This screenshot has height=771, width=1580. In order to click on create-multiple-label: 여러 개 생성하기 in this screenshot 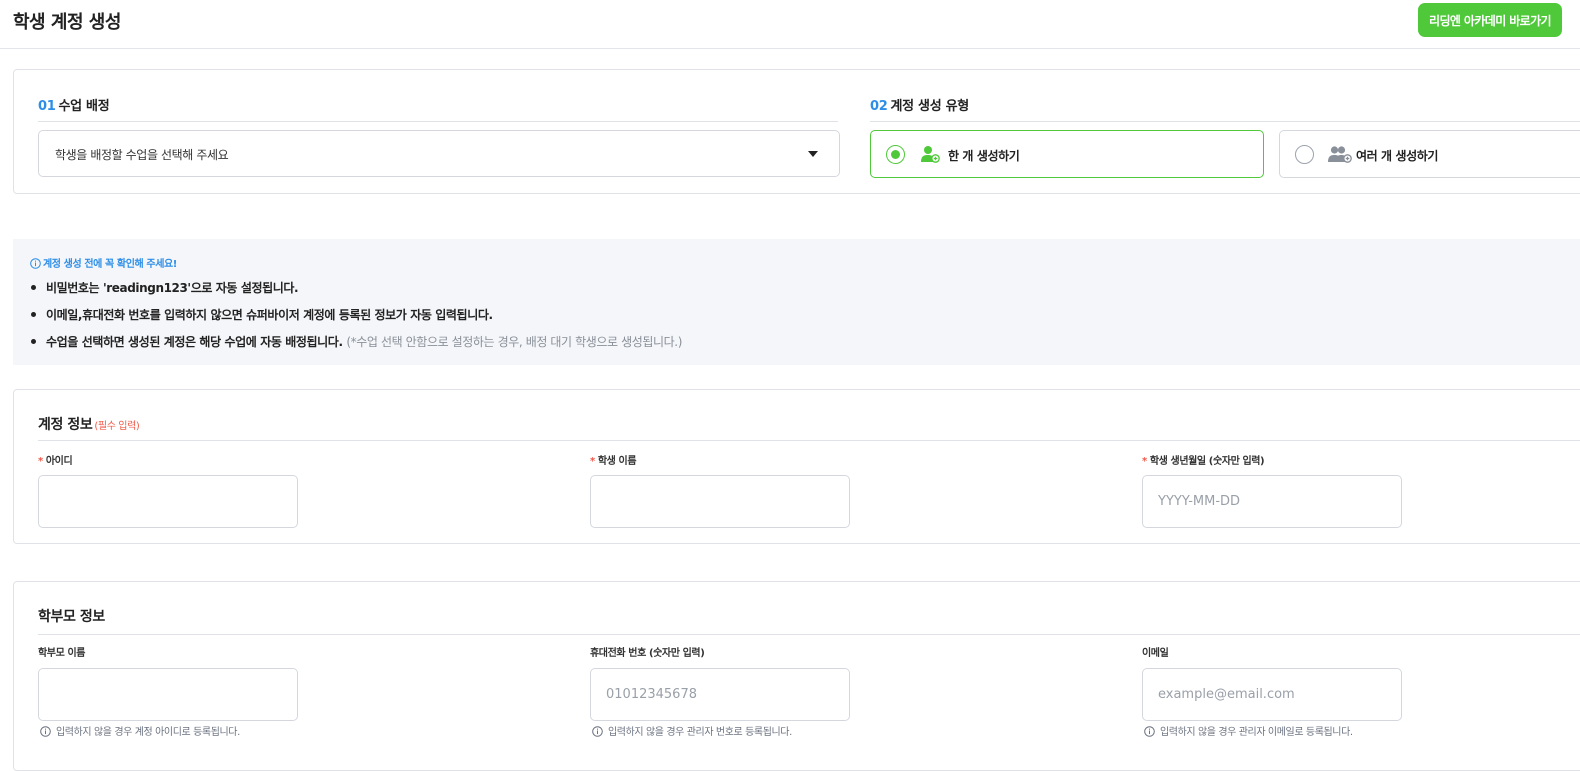, I will do `click(1397, 156)`.